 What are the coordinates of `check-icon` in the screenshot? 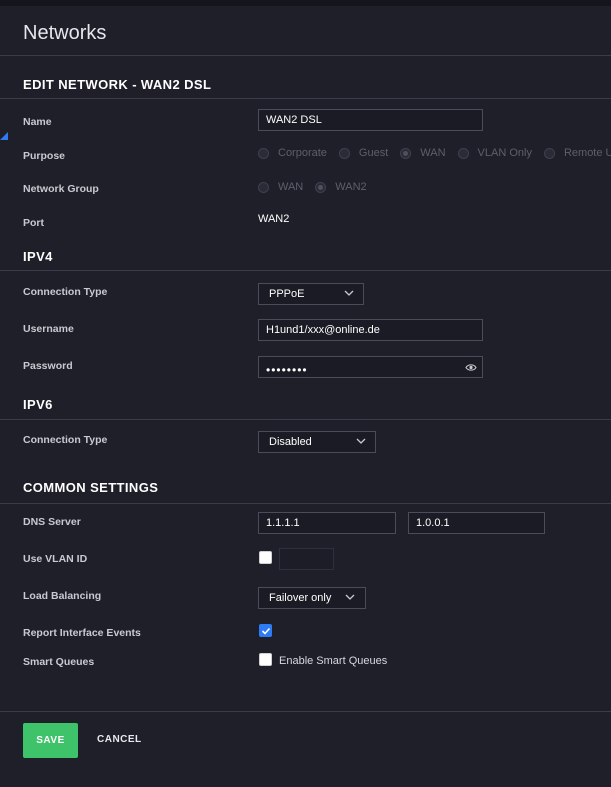 It's located at (266, 631).